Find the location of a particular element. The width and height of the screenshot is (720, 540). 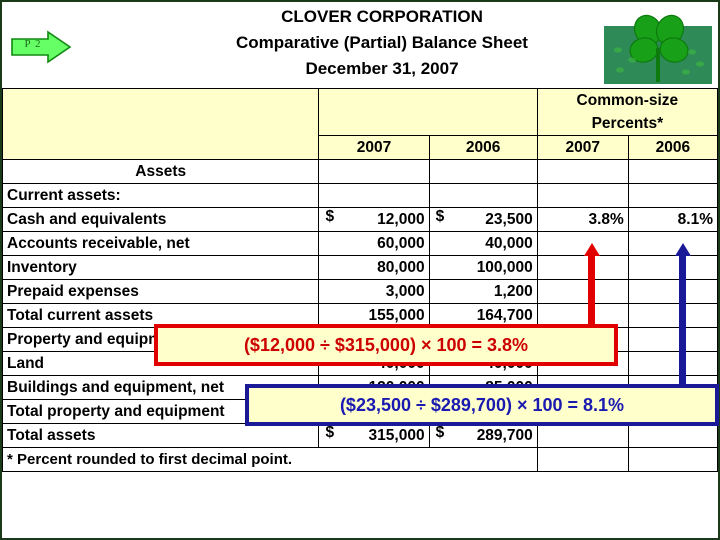

table-row: Prepaid expenses 3,000 1,200 is located at coordinates (360, 291).